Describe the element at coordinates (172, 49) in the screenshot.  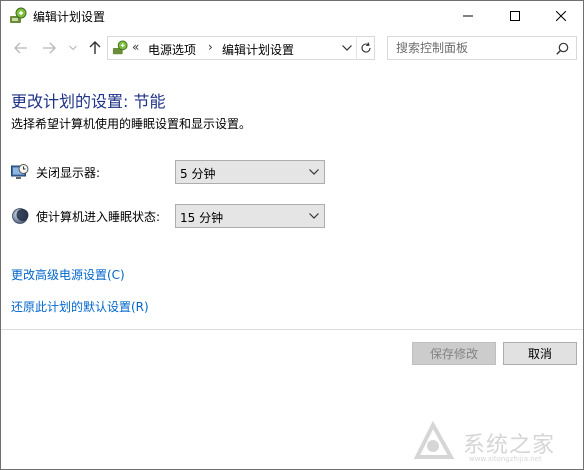
I see `breadcrumb-item-power-options: 电源选项` at that location.